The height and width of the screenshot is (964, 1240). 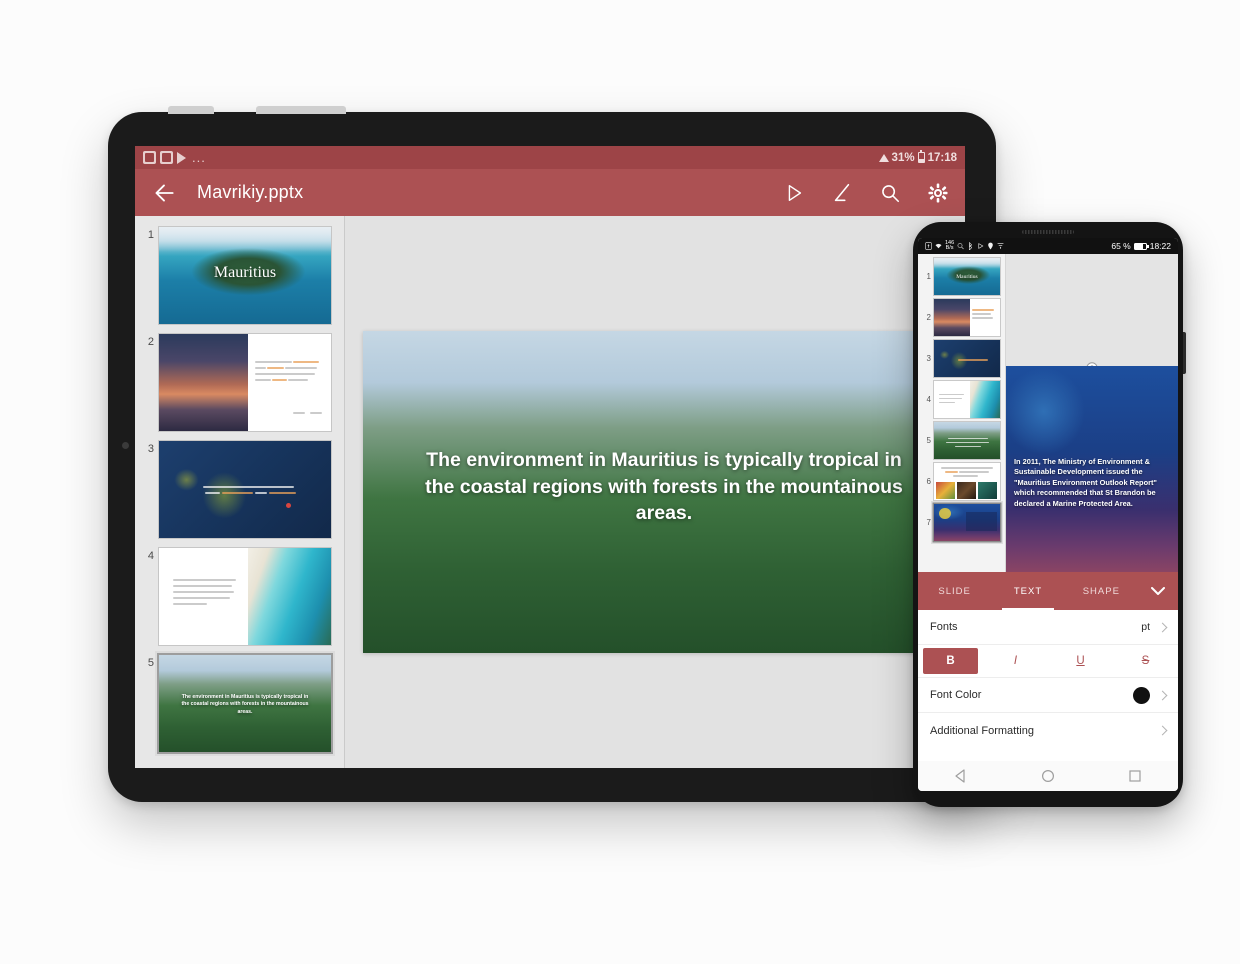 I want to click on slide-art-forest, so click(x=967, y=440).